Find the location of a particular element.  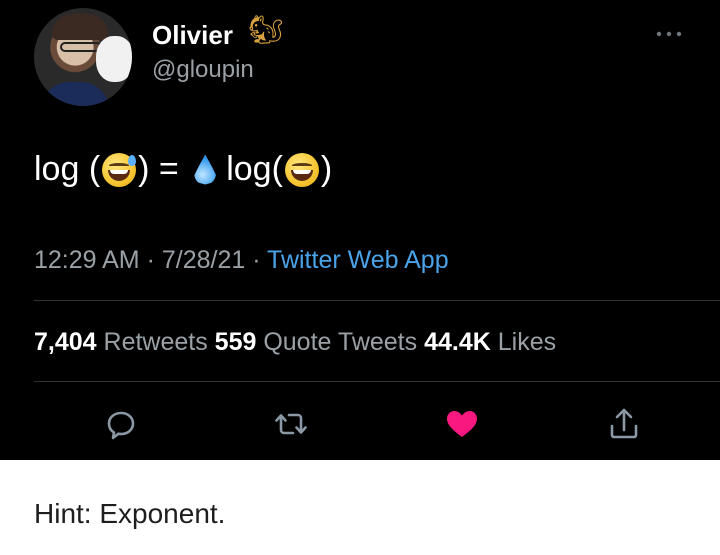

tweet-text-part4: ) is located at coordinates (326, 169).